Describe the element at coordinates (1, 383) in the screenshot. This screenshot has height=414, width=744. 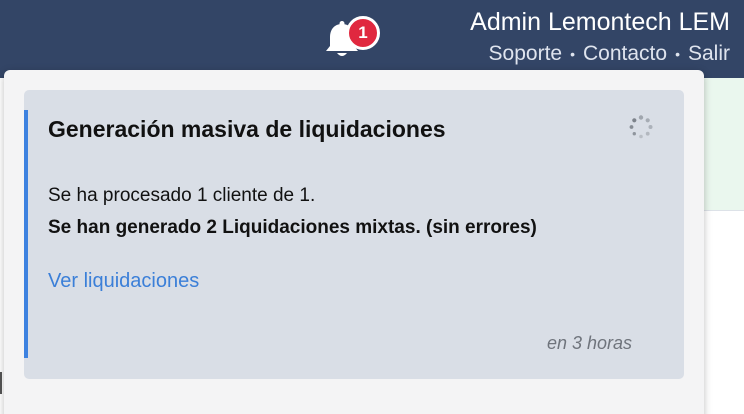
I see `background-text-cursor` at that location.